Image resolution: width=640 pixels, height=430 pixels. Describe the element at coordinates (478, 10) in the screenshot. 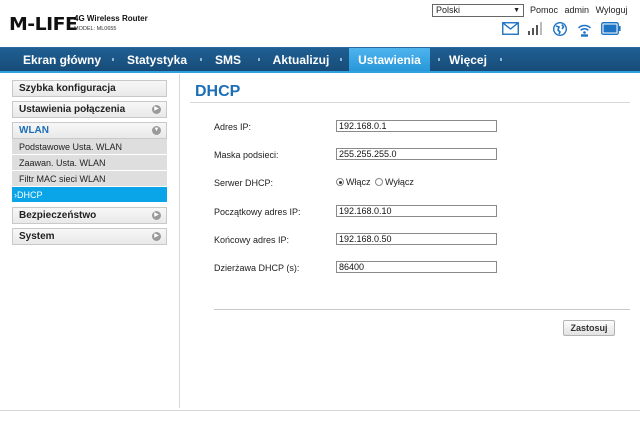

I see `language-select: Polski ▼` at that location.